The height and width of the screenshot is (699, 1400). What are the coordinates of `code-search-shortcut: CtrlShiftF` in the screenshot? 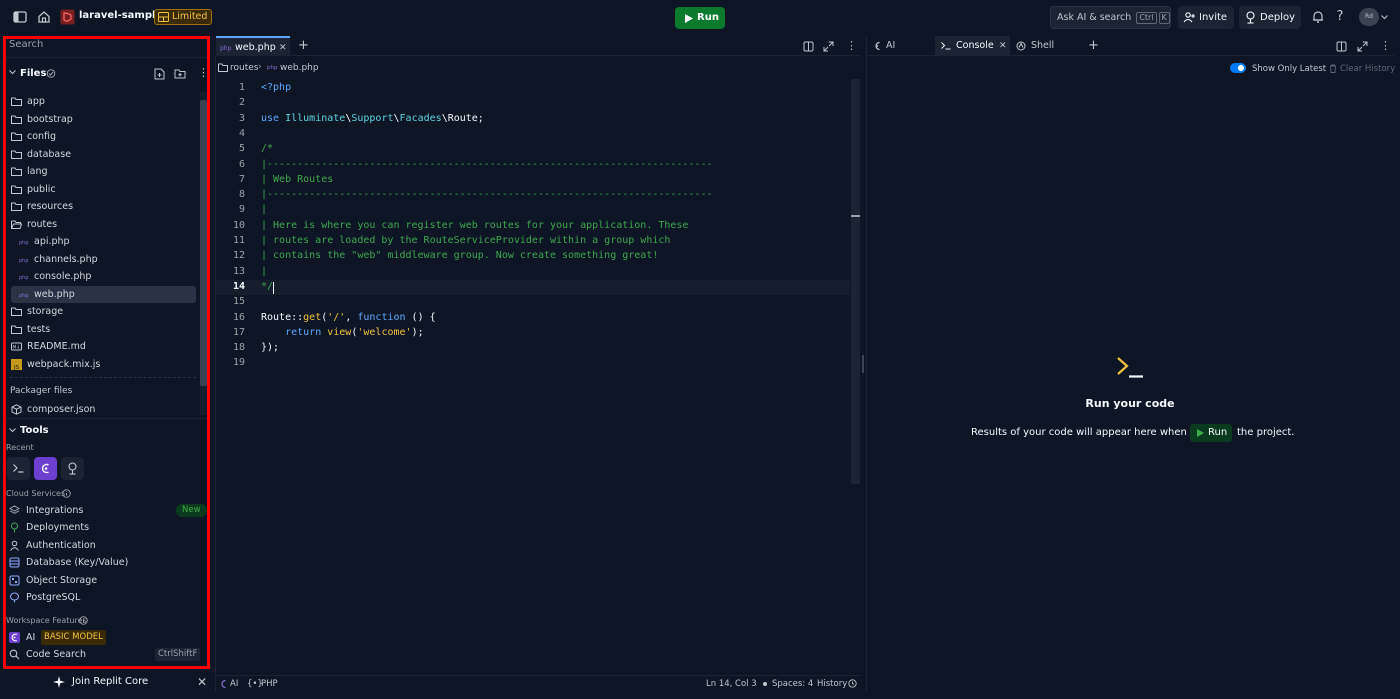 It's located at (178, 654).